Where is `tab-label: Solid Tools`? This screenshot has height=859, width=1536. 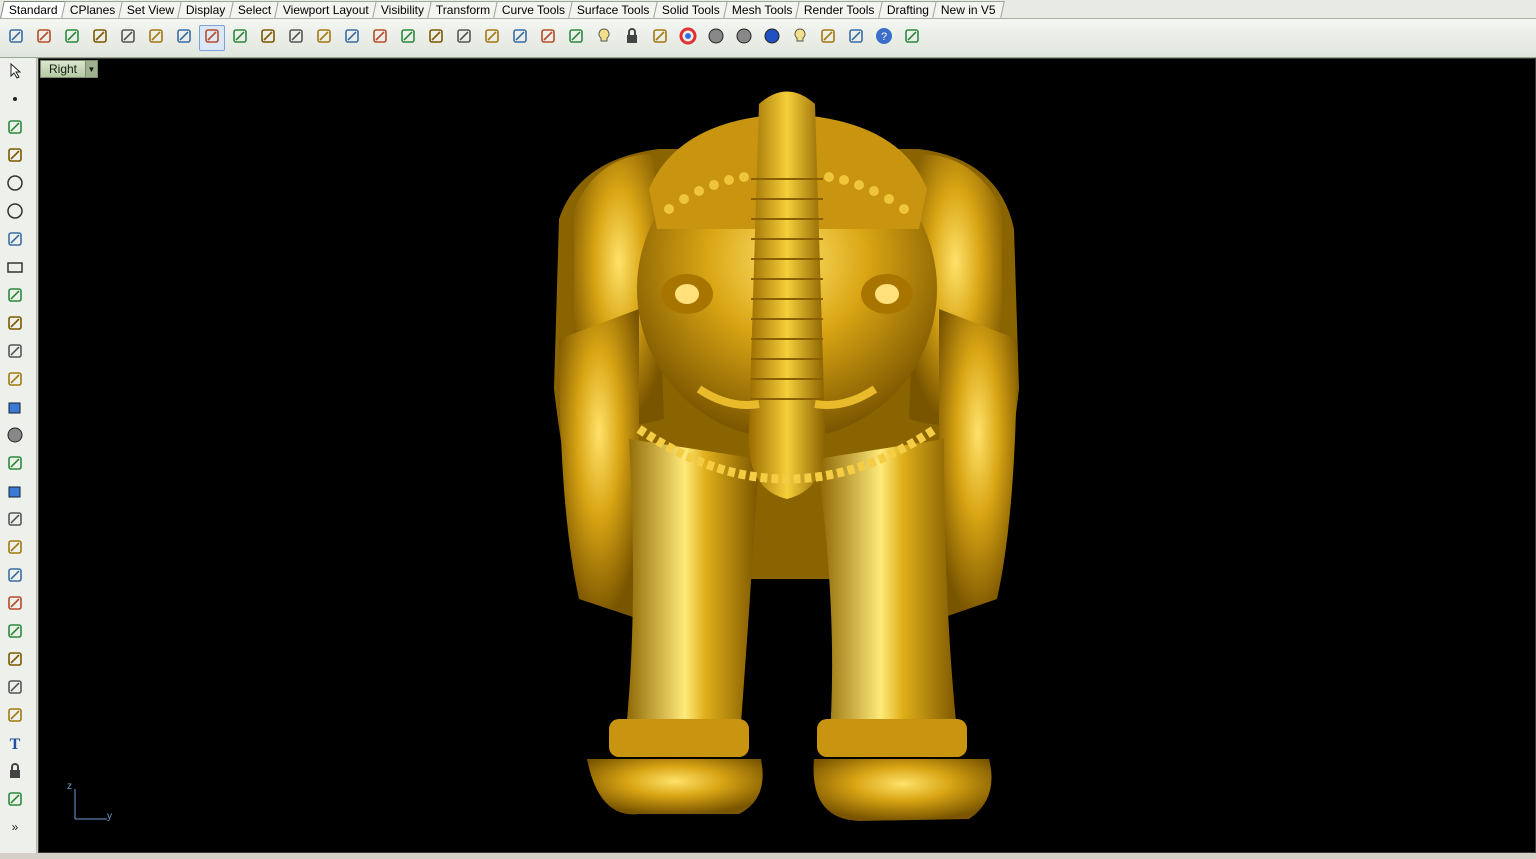 tab-label: Solid Tools is located at coordinates (690, 10).